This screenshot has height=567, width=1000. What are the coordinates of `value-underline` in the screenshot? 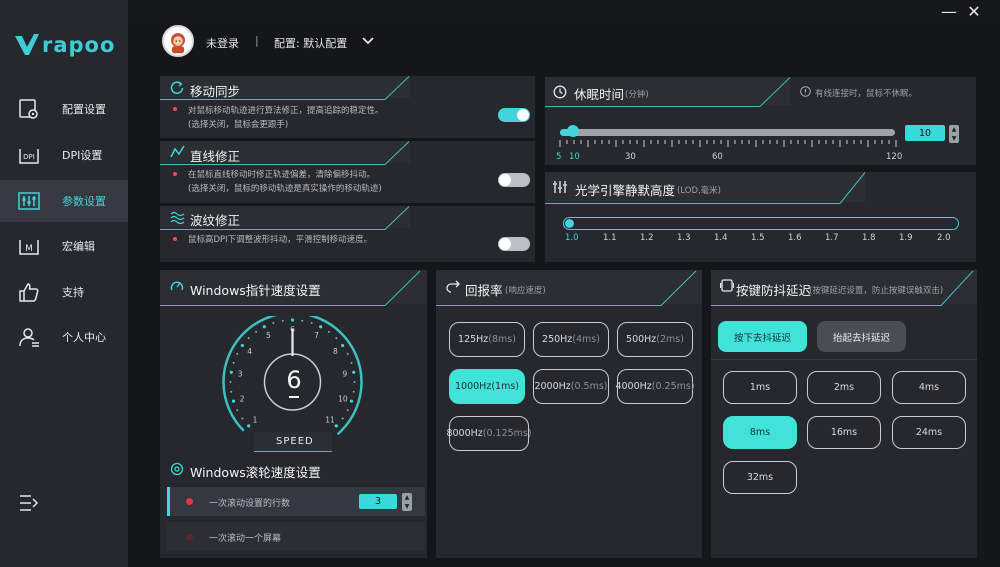 It's located at (294, 397).